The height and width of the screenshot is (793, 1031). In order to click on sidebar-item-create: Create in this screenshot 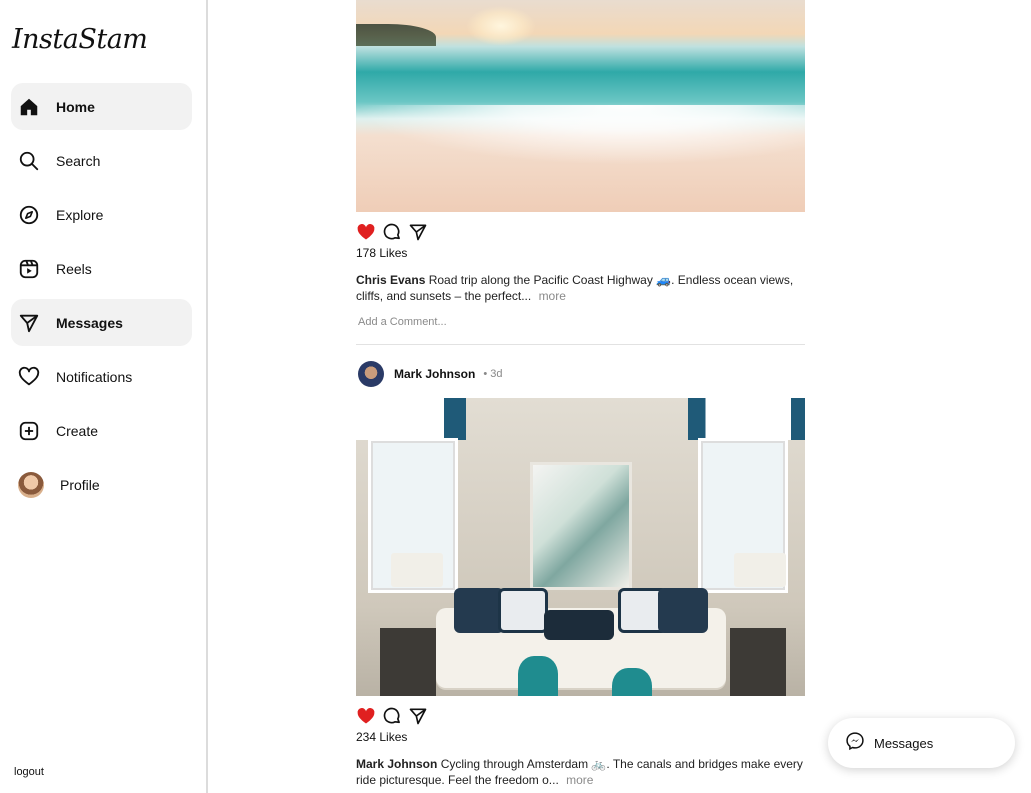, I will do `click(101, 430)`.